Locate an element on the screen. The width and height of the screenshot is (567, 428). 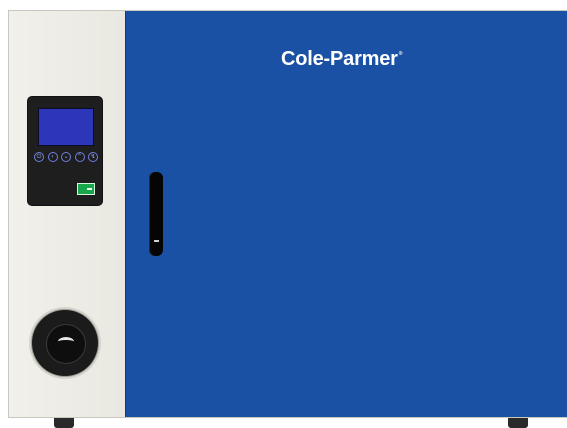
up-key-icon: ⌃ is located at coordinates (79, 157).